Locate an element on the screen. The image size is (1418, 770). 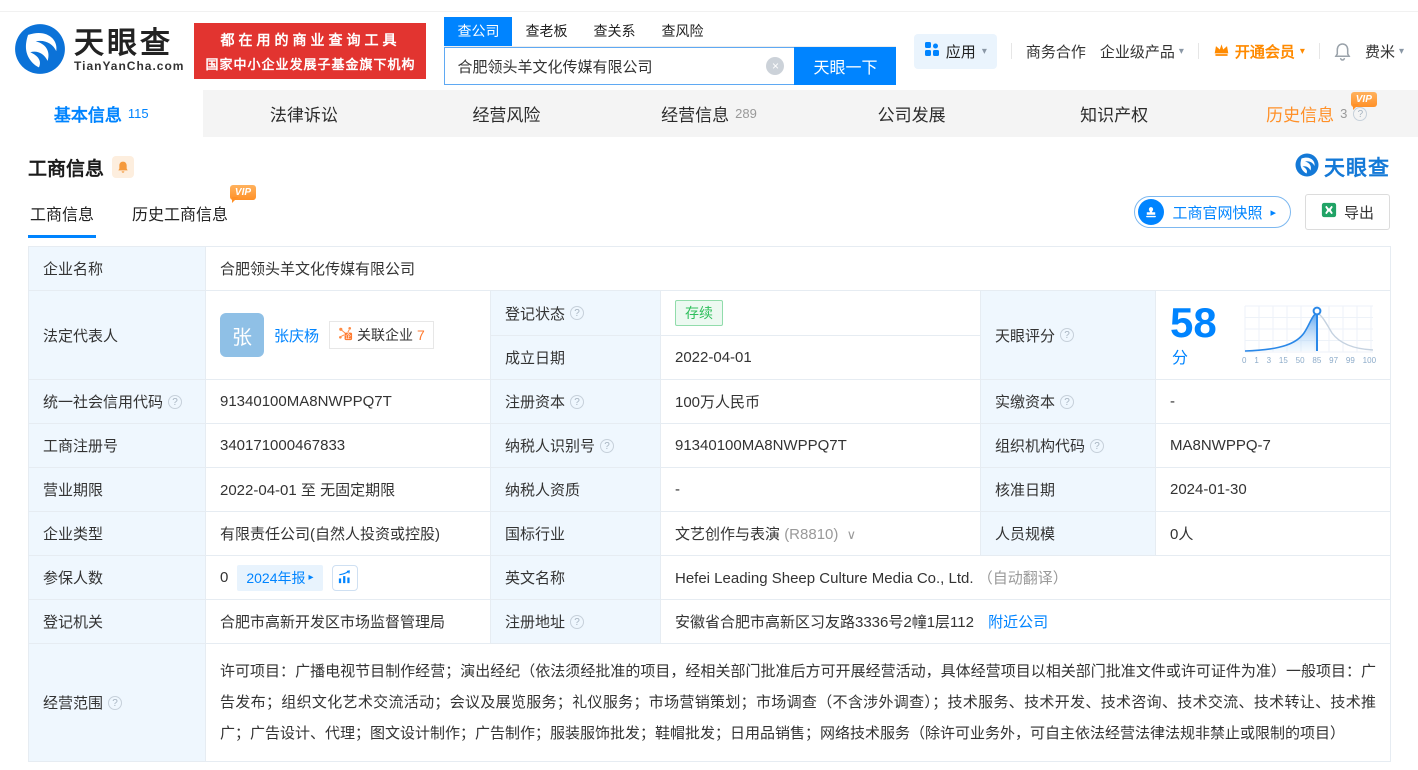
tab-count: 115 is located at coordinates (138, 113).